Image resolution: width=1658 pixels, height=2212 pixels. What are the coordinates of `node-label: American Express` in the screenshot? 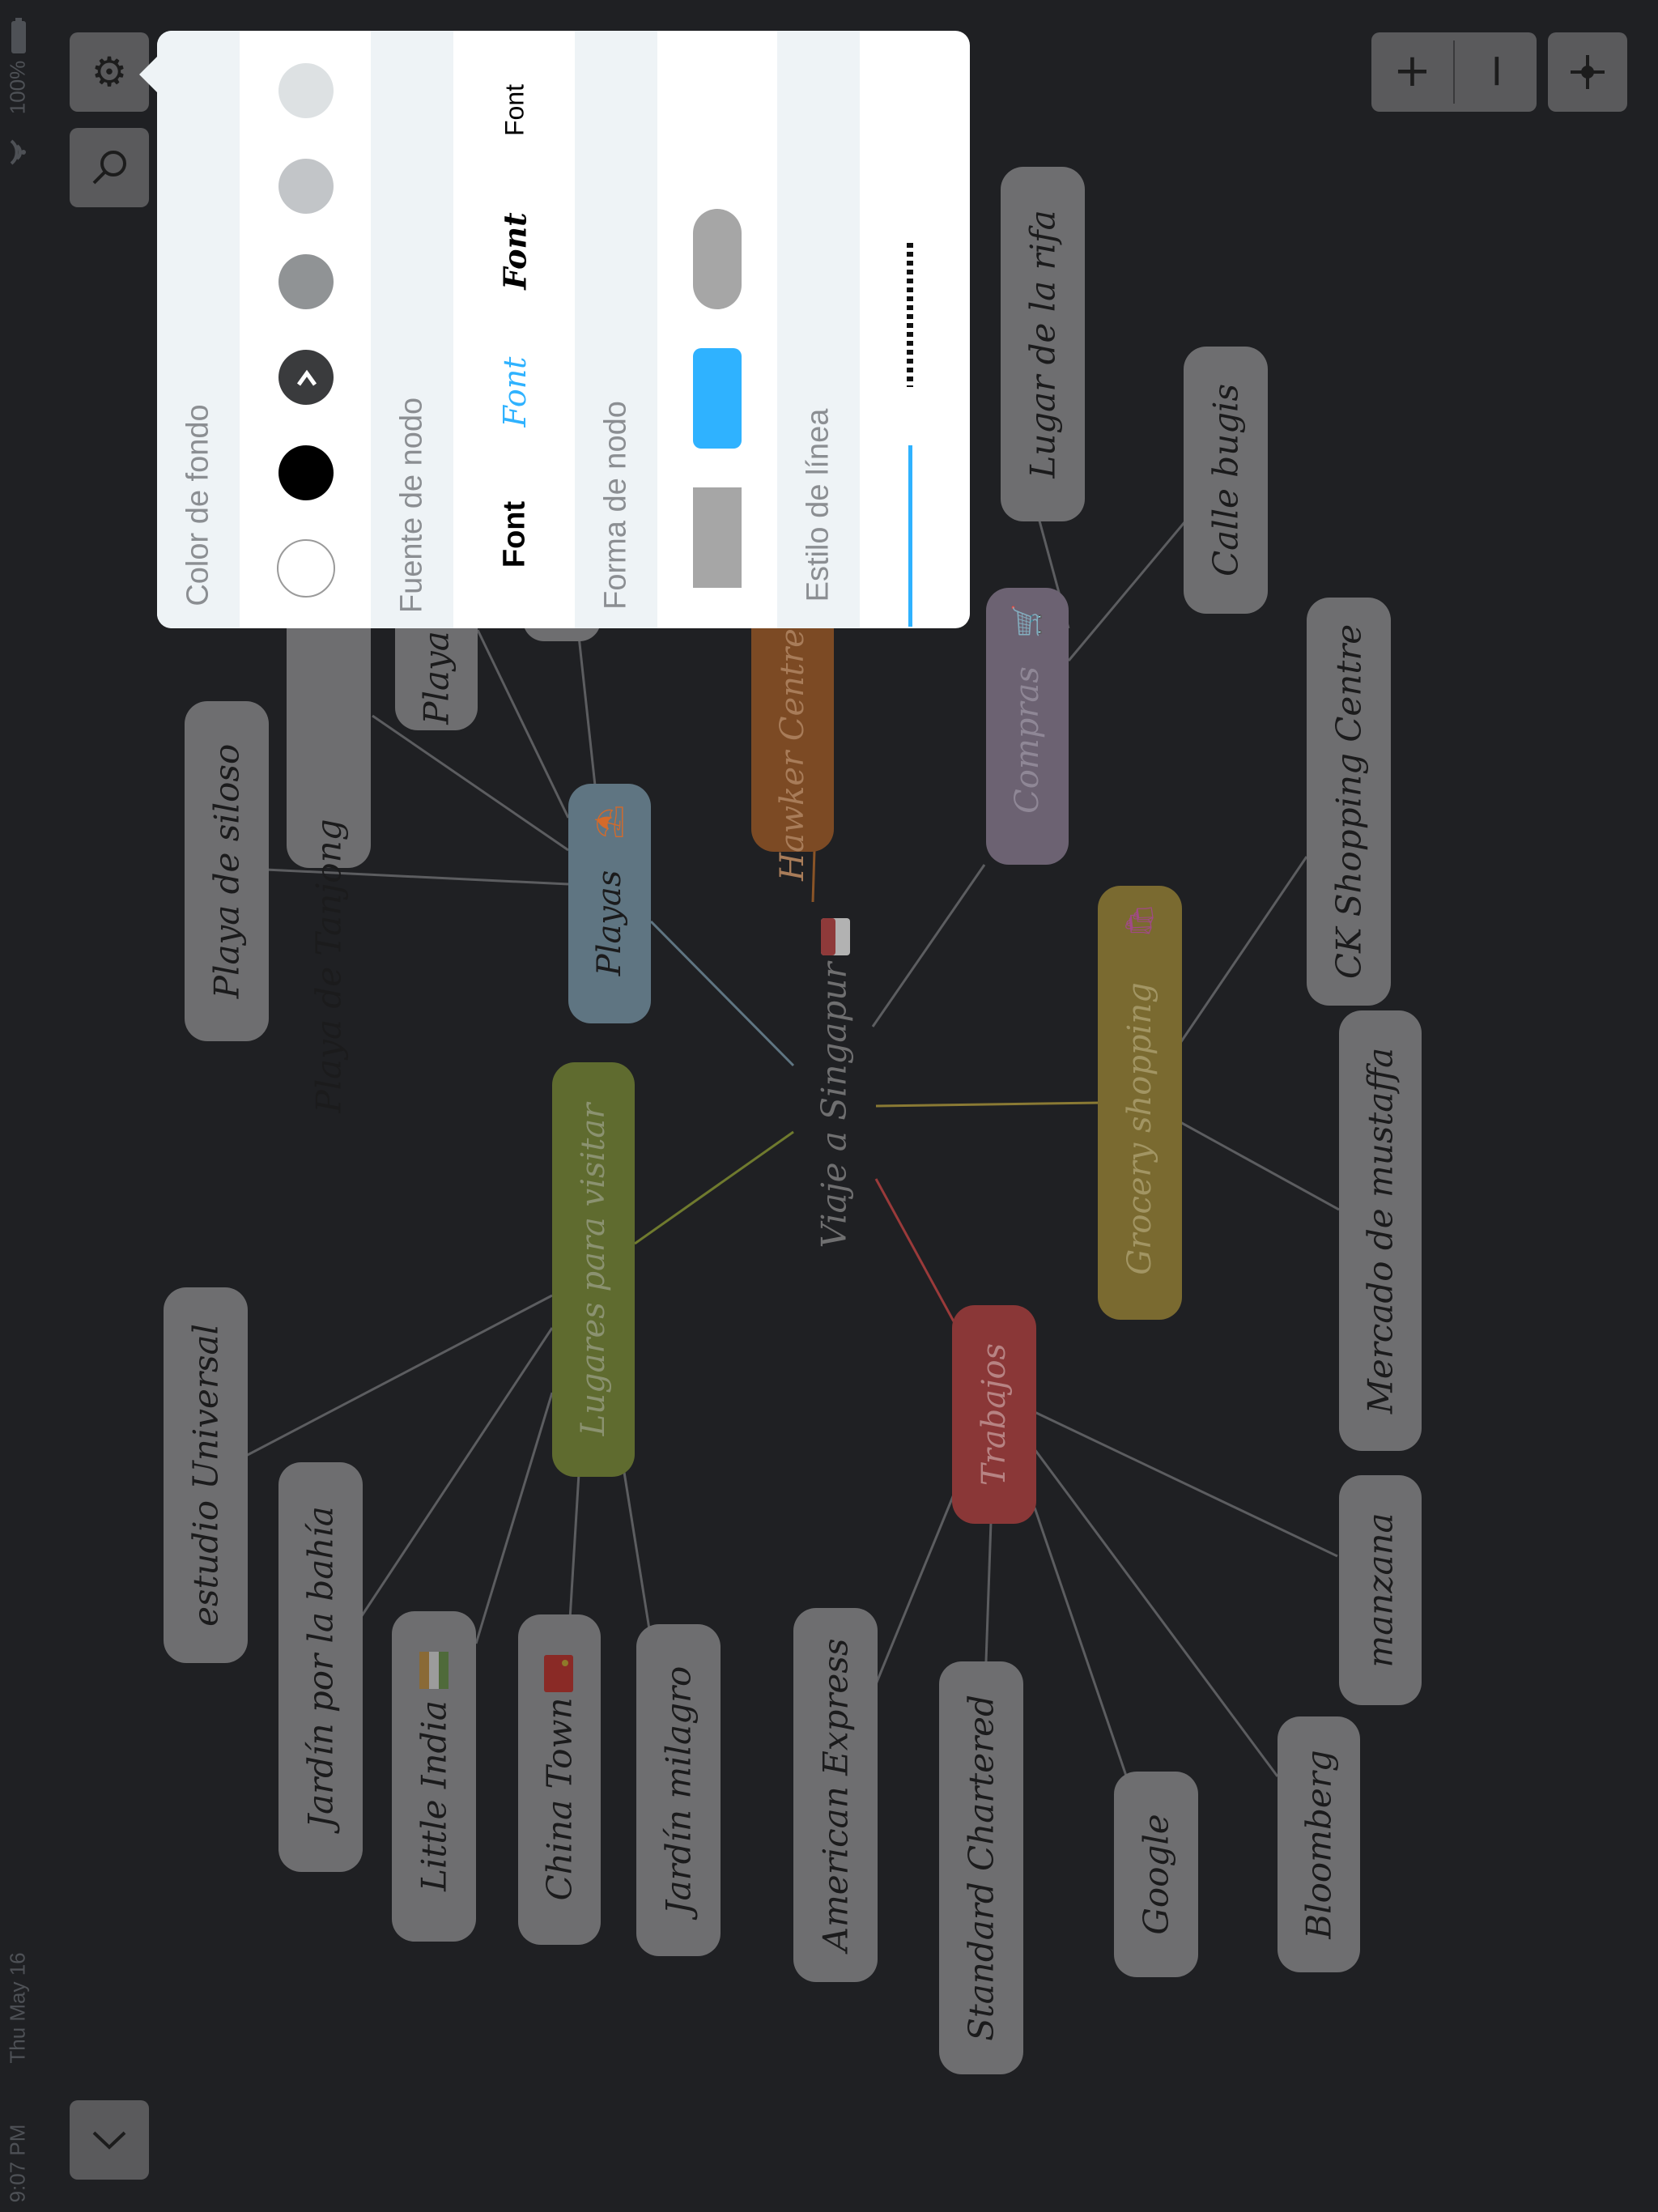 It's located at (835, 1795).